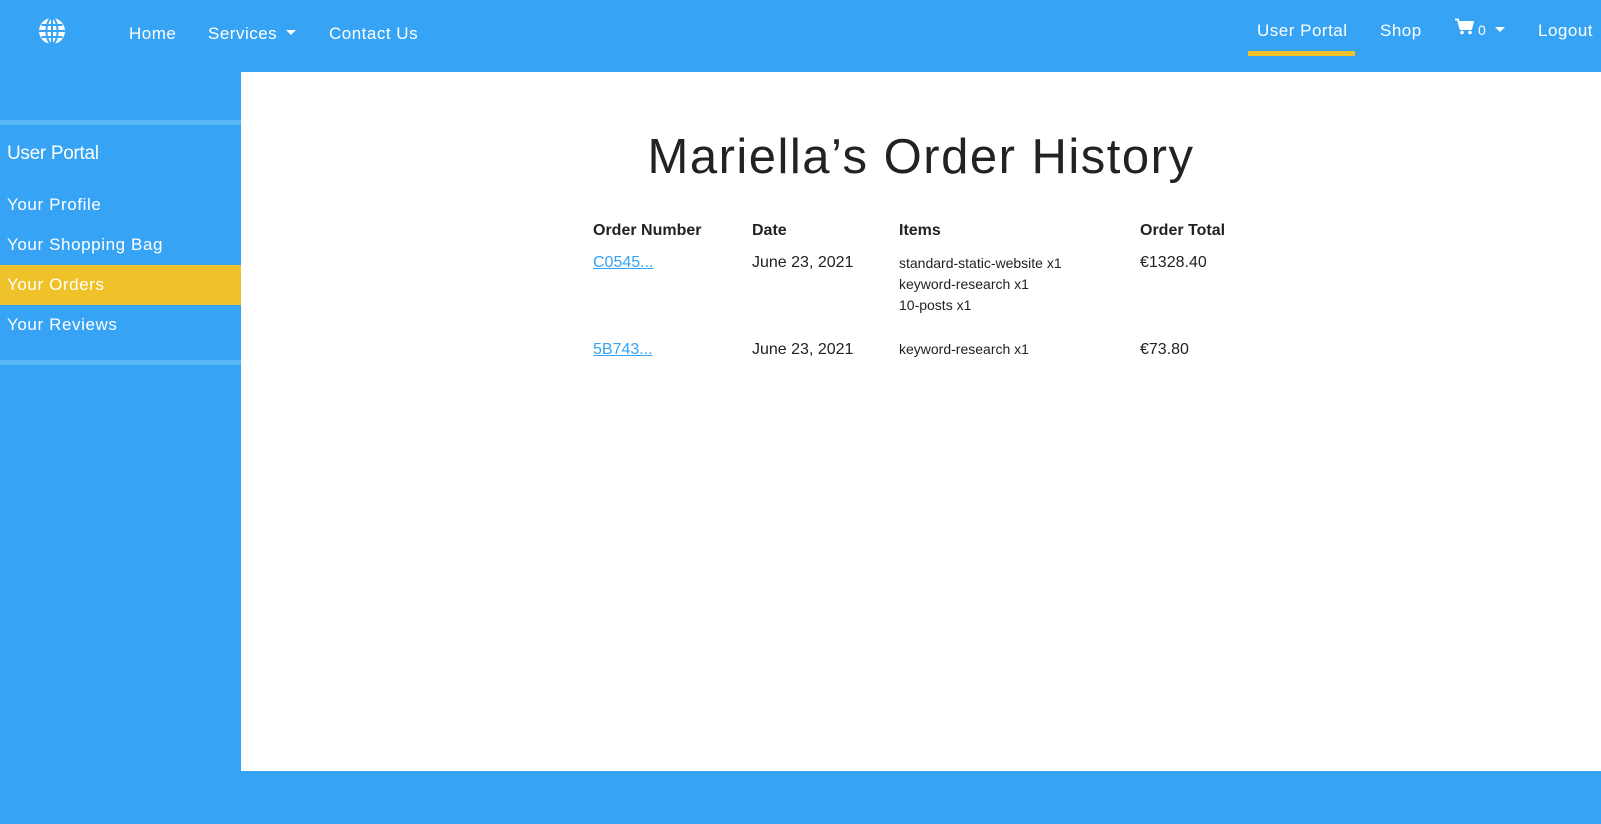 This screenshot has width=1601, height=824. I want to click on order-items: keyword-research x1, so click(964, 349).